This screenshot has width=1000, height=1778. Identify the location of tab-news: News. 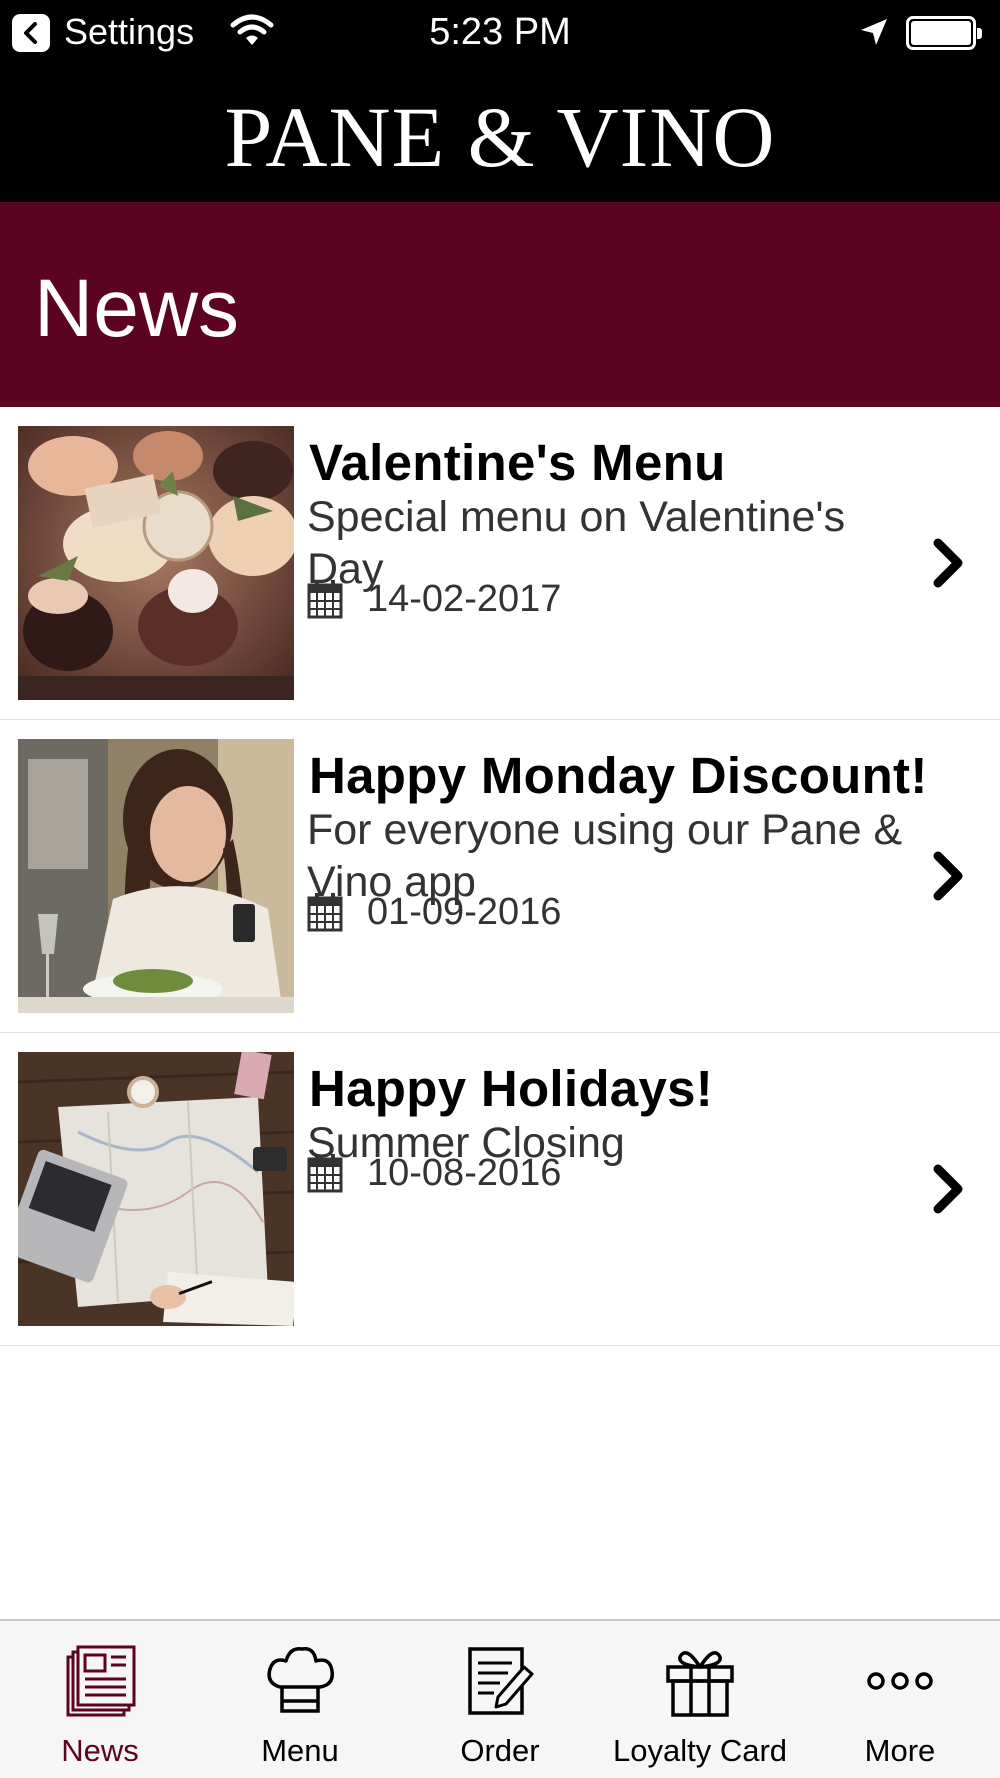
(100, 1699).